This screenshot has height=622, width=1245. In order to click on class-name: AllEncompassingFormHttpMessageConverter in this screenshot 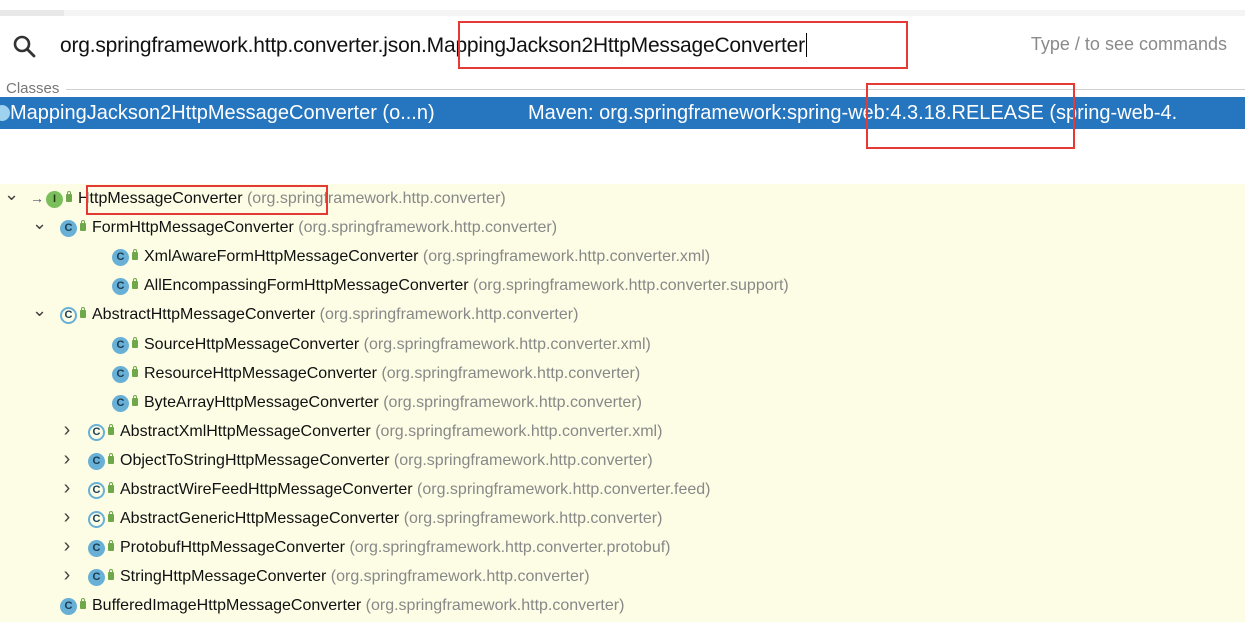, I will do `click(306, 286)`.